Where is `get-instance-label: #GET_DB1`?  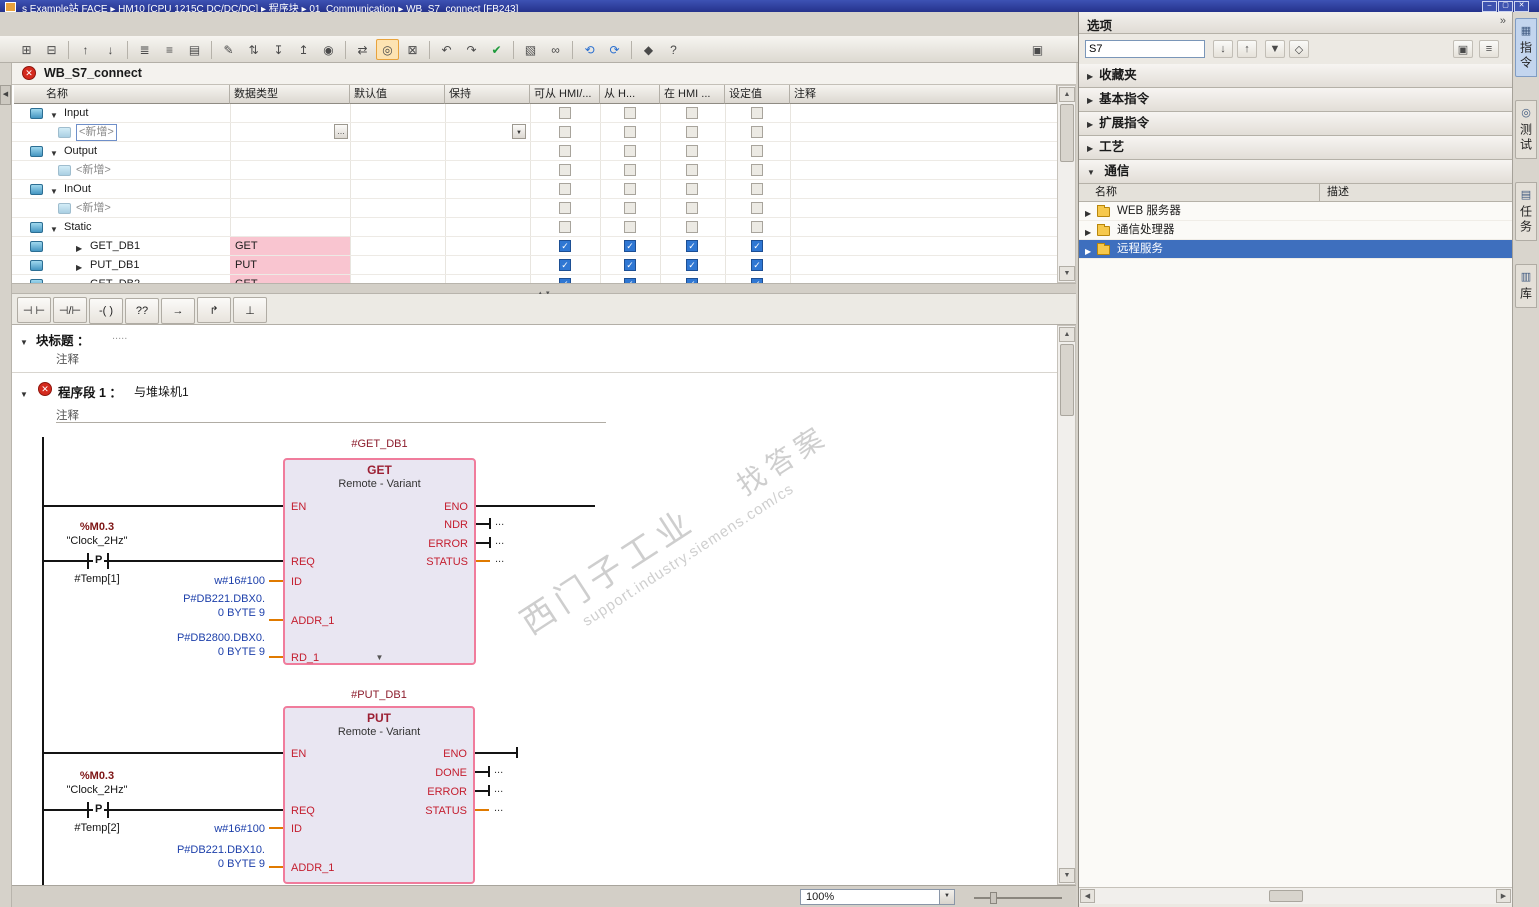 get-instance-label: #GET_DB1 is located at coordinates (379, 444).